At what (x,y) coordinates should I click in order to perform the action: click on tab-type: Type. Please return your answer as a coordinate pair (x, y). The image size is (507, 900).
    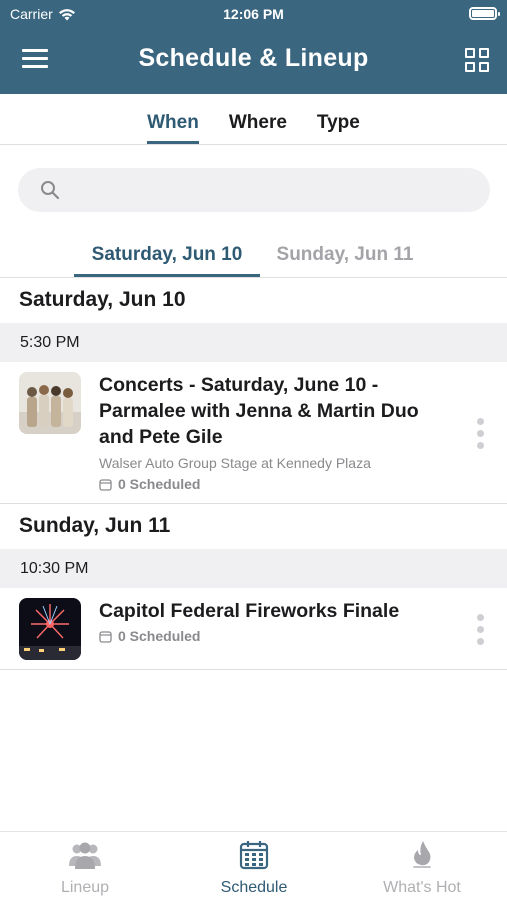
    Looking at the image, I should click on (338, 119).